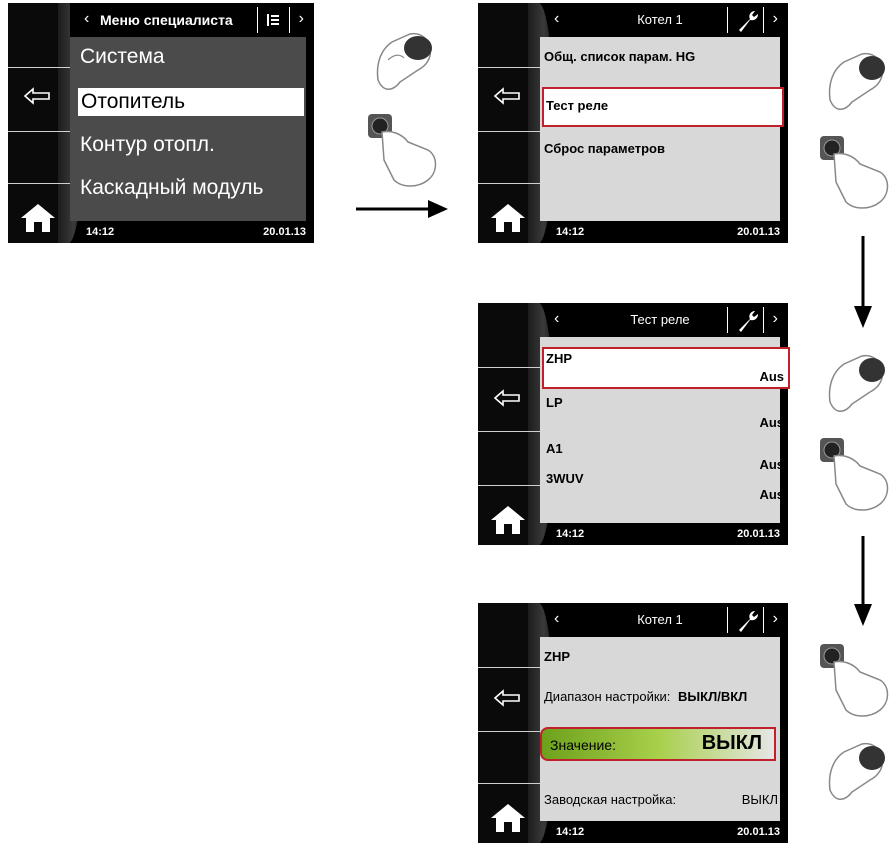 Image resolution: width=890 pixels, height=843 pixels. I want to click on relay-name: ZHP, so click(559, 358).